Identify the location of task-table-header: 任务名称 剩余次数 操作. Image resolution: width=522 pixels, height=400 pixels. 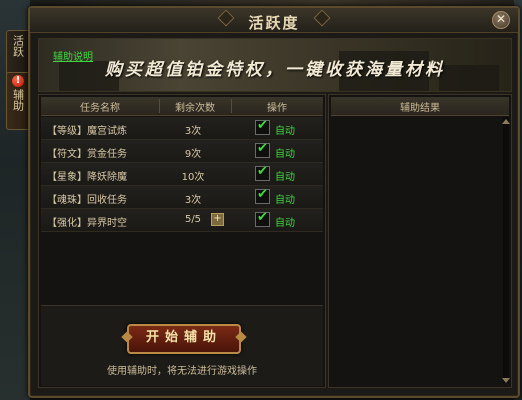
(182, 106).